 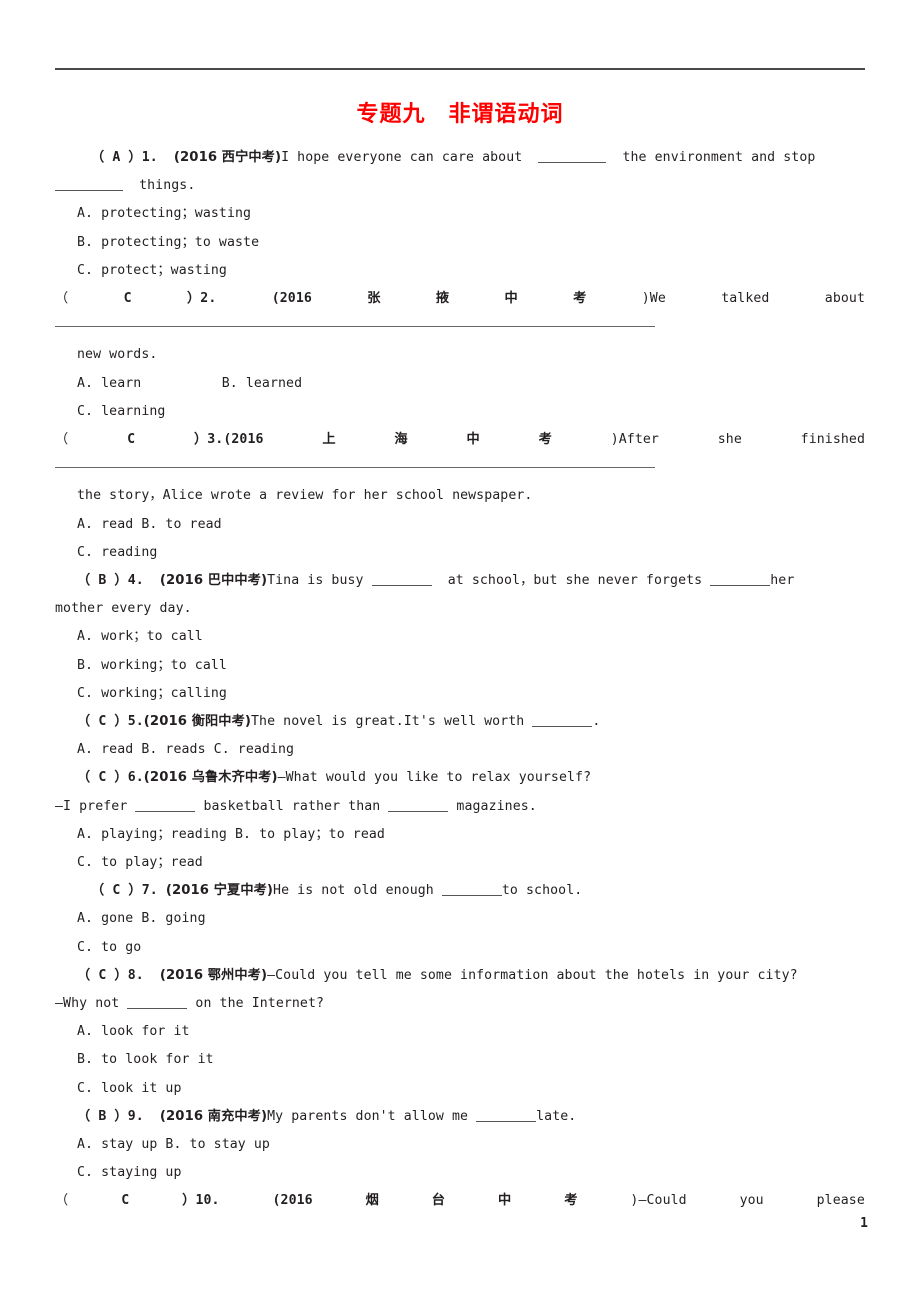 I want to click on question-1-text-a: I hope everyone can care about, so click(x=402, y=157).